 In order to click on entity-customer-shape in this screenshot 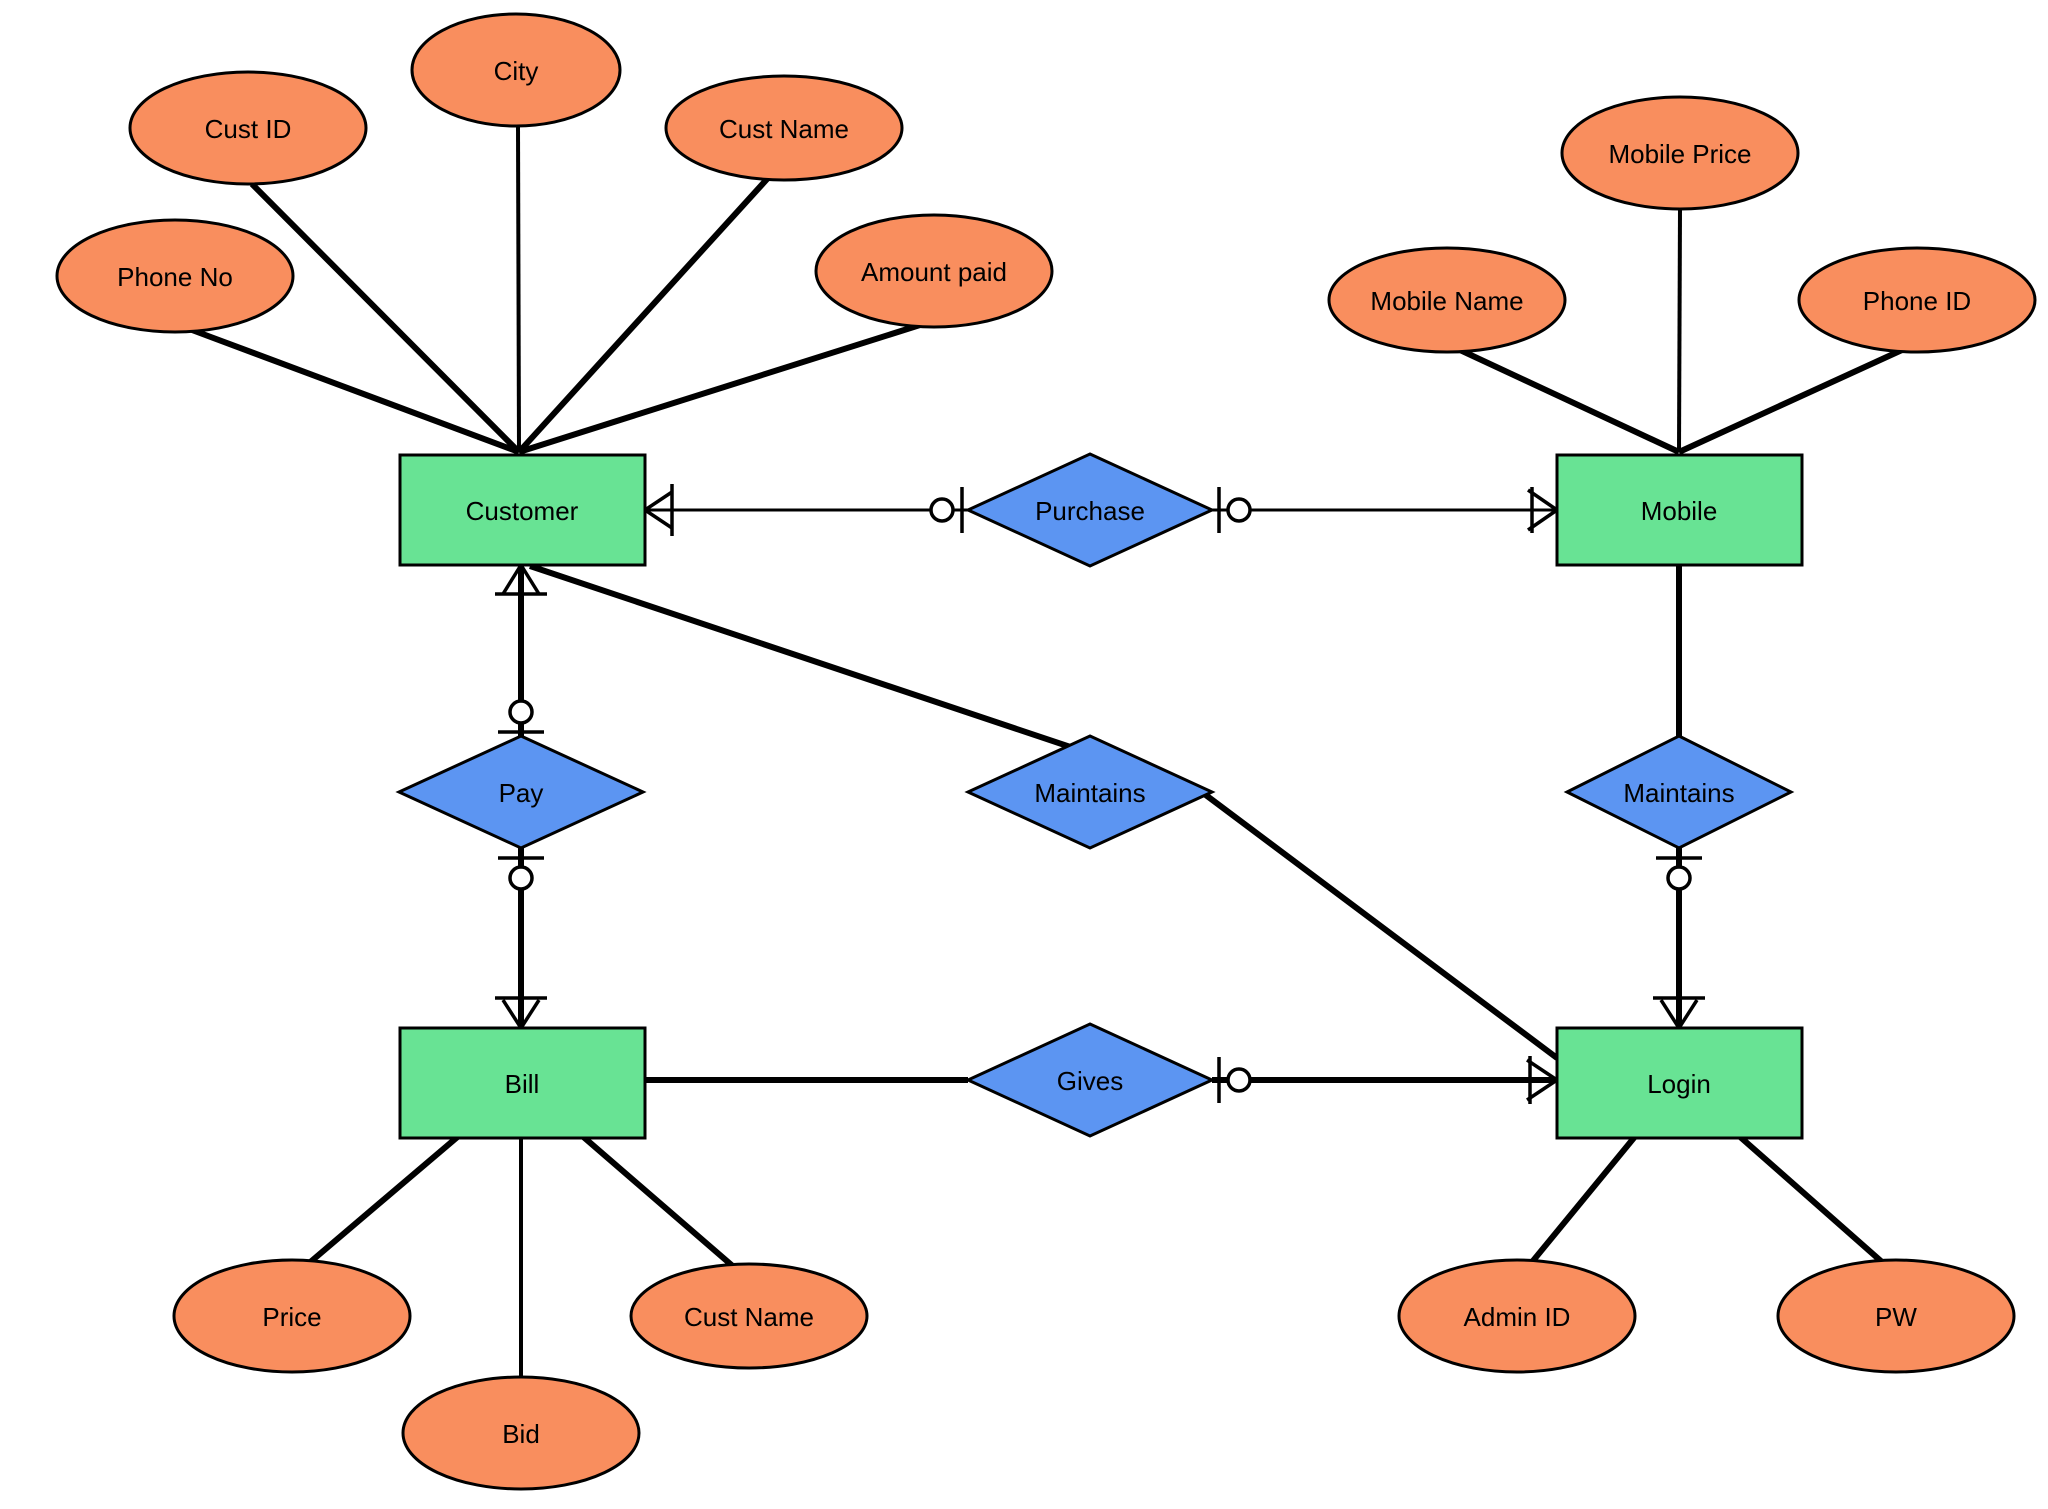, I will do `click(522, 510)`.